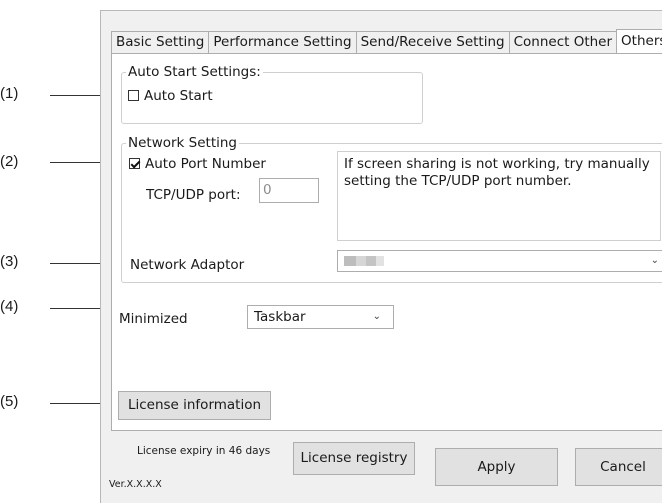 The height and width of the screenshot is (503, 662). I want to click on checkmark-icon, so click(134, 163).